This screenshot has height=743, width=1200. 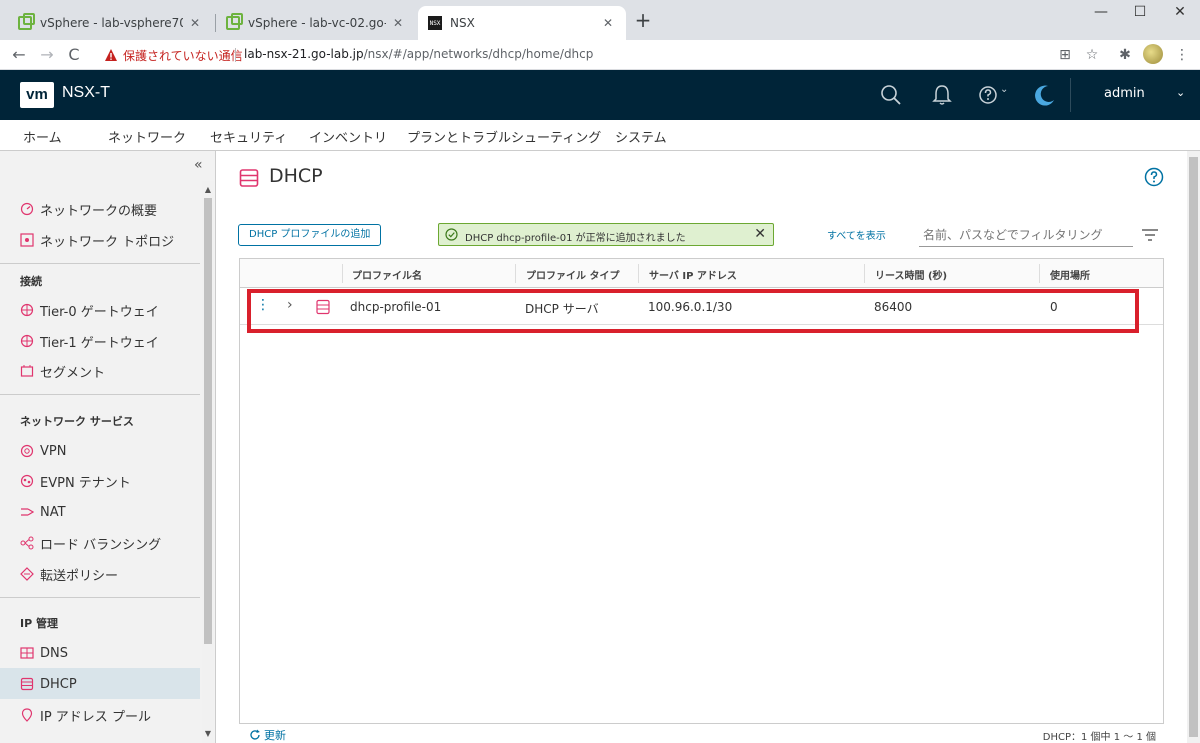 What do you see at coordinates (27, 715) in the screenshot?
I see `ip-pool-icon` at bounding box center [27, 715].